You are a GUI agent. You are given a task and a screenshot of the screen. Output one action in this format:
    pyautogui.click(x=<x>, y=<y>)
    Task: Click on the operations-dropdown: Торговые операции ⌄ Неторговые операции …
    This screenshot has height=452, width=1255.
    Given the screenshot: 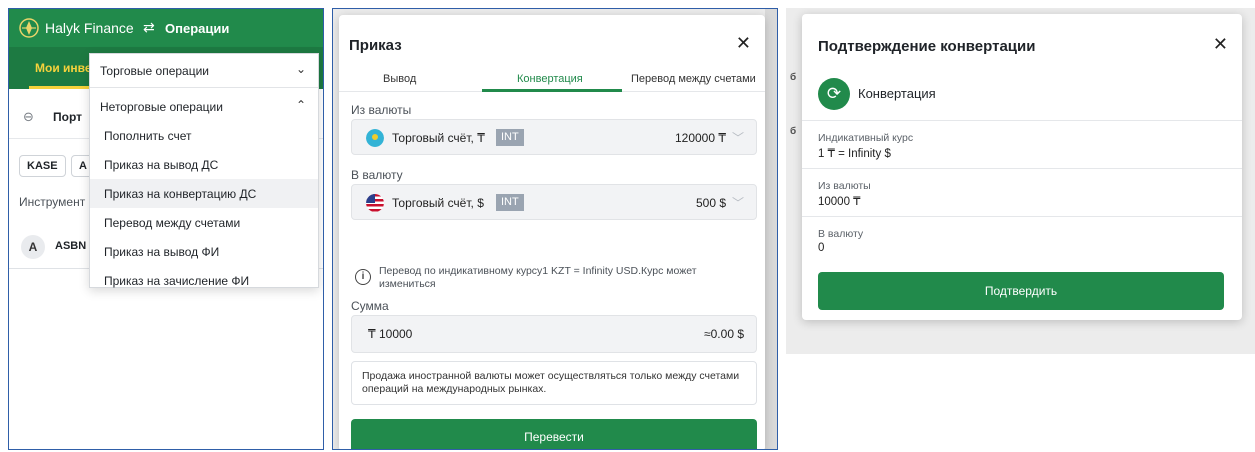 What is the action you would take?
    pyautogui.click(x=204, y=170)
    